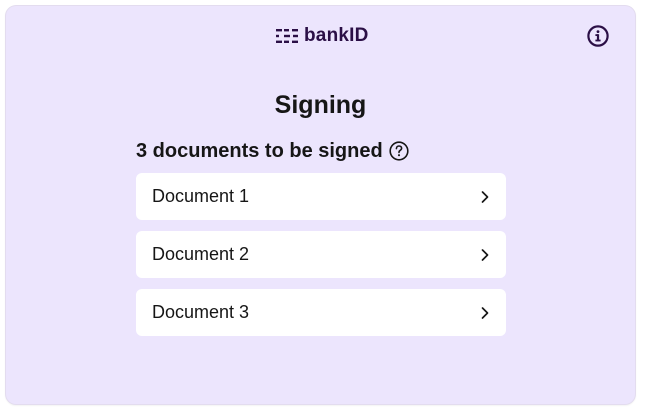  What do you see at coordinates (321, 196) in the screenshot?
I see `document-item-1: Document 1` at bounding box center [321, 196].